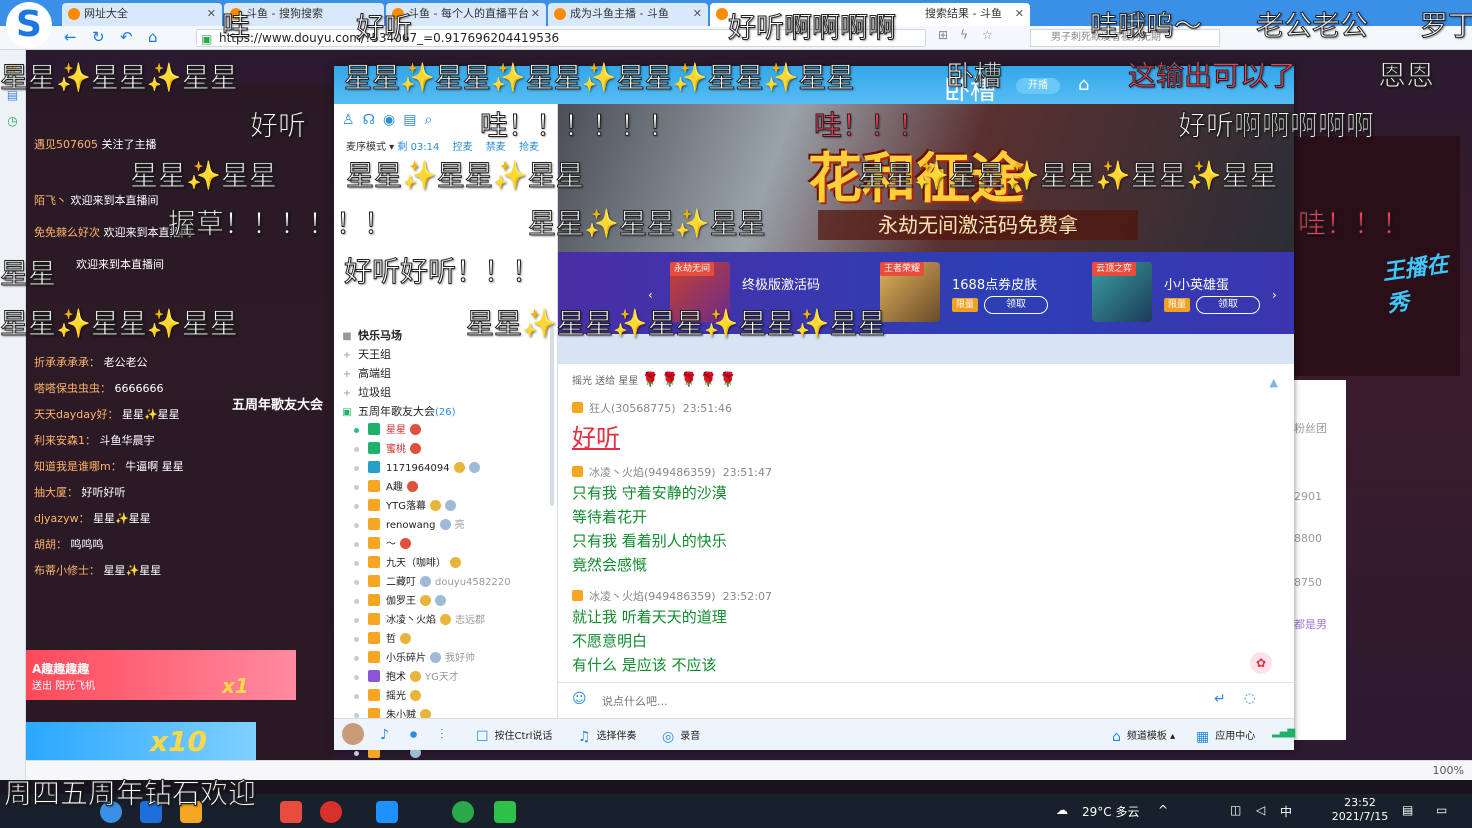 This screenshot has width=1472, height=828. Describe the element at coordinates (1274, 295) in the screenshot. I see `next-arrow-icon: ›` at that location.